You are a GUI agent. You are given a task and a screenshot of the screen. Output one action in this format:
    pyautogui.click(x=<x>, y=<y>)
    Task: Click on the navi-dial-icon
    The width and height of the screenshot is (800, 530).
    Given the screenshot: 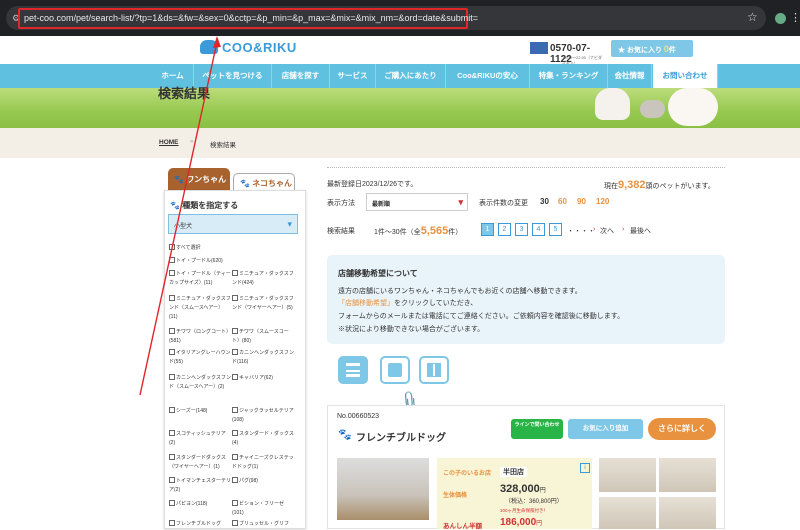 What is the action you would take?
    pyautogui.click(x=539, y=48)
    